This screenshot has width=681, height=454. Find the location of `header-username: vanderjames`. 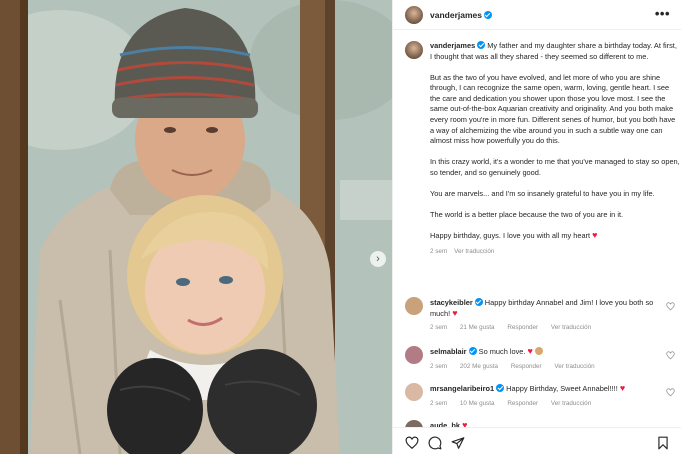

header-username: vanderjames is located at coordinates (456, 15).